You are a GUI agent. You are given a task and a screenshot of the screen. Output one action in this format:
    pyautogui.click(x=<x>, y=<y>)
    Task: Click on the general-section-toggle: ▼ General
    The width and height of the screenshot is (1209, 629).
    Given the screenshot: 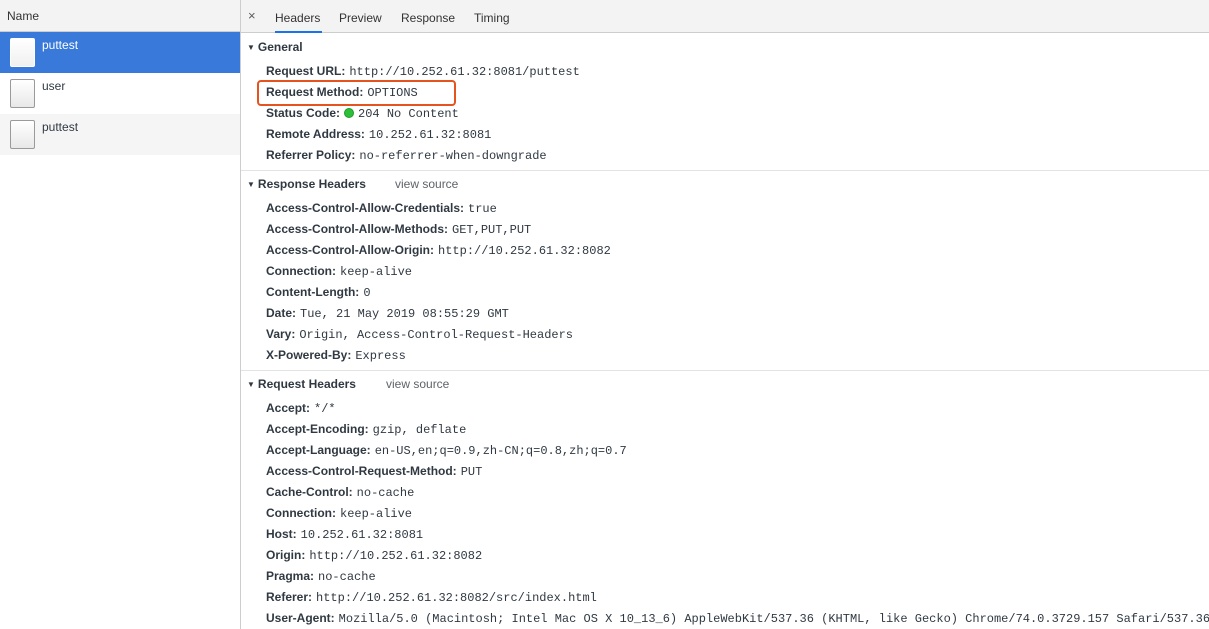 What is the action you would take?
    pyautogui.click(x=275, y=47)
    